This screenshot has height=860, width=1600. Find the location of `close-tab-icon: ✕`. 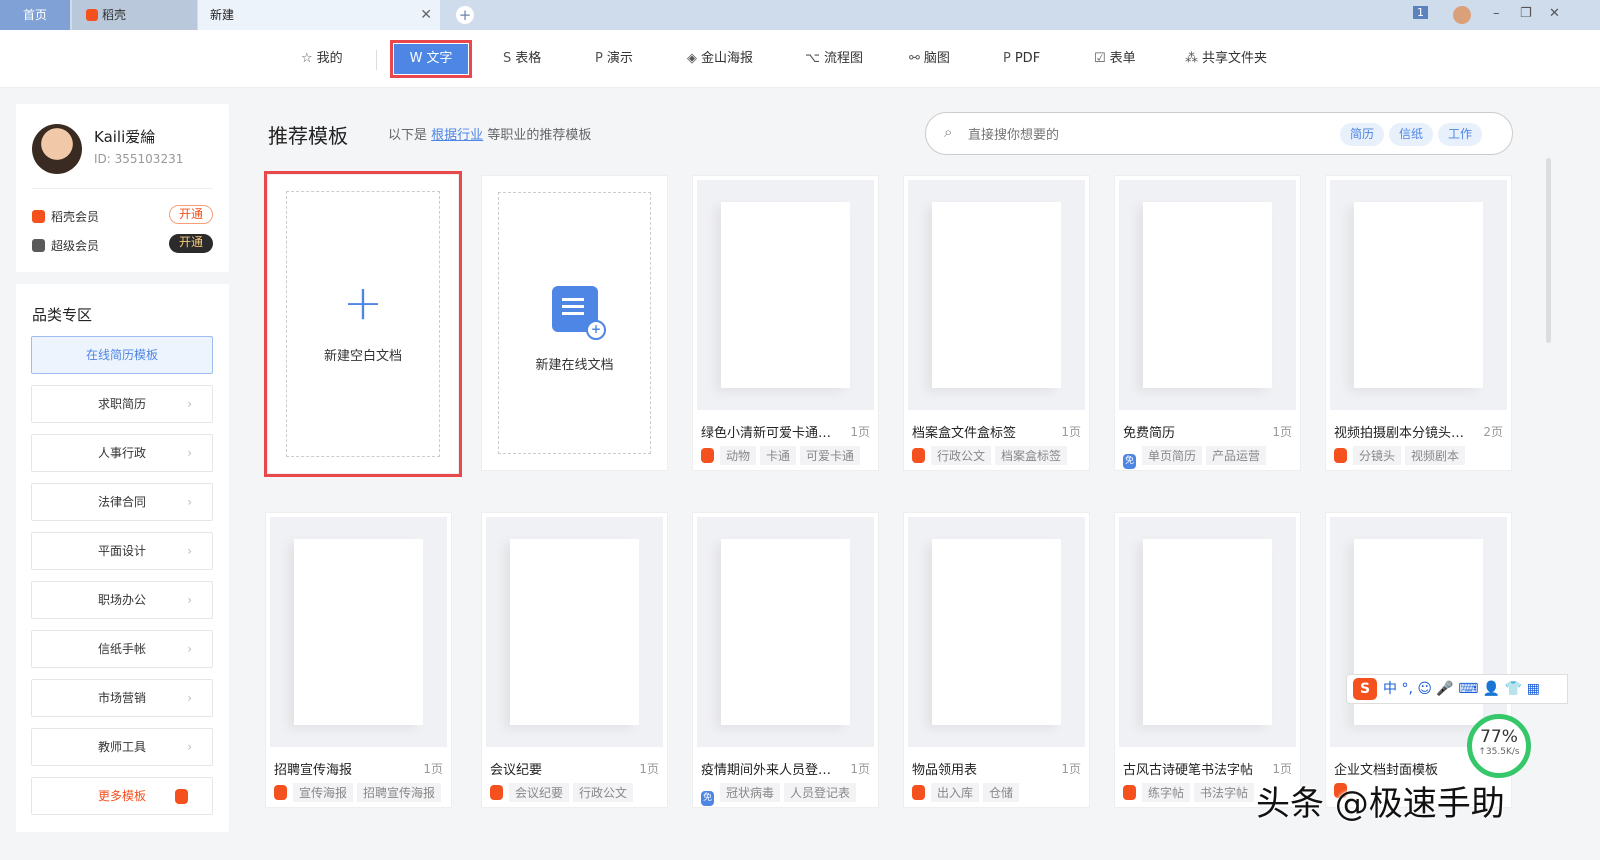

close-tab-icon: ✕ is located at coordinates (426, 15).